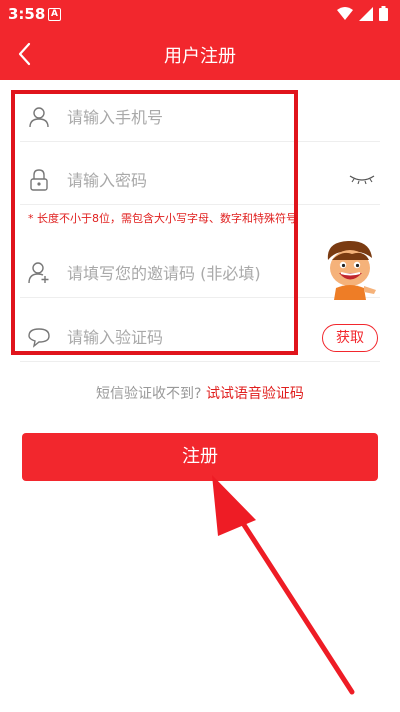 The image size is (400, 712). What do you see at coordinates (362, 179) in the screenshot?
I see `eye-closed-icon` at bounding box center [362, 179].